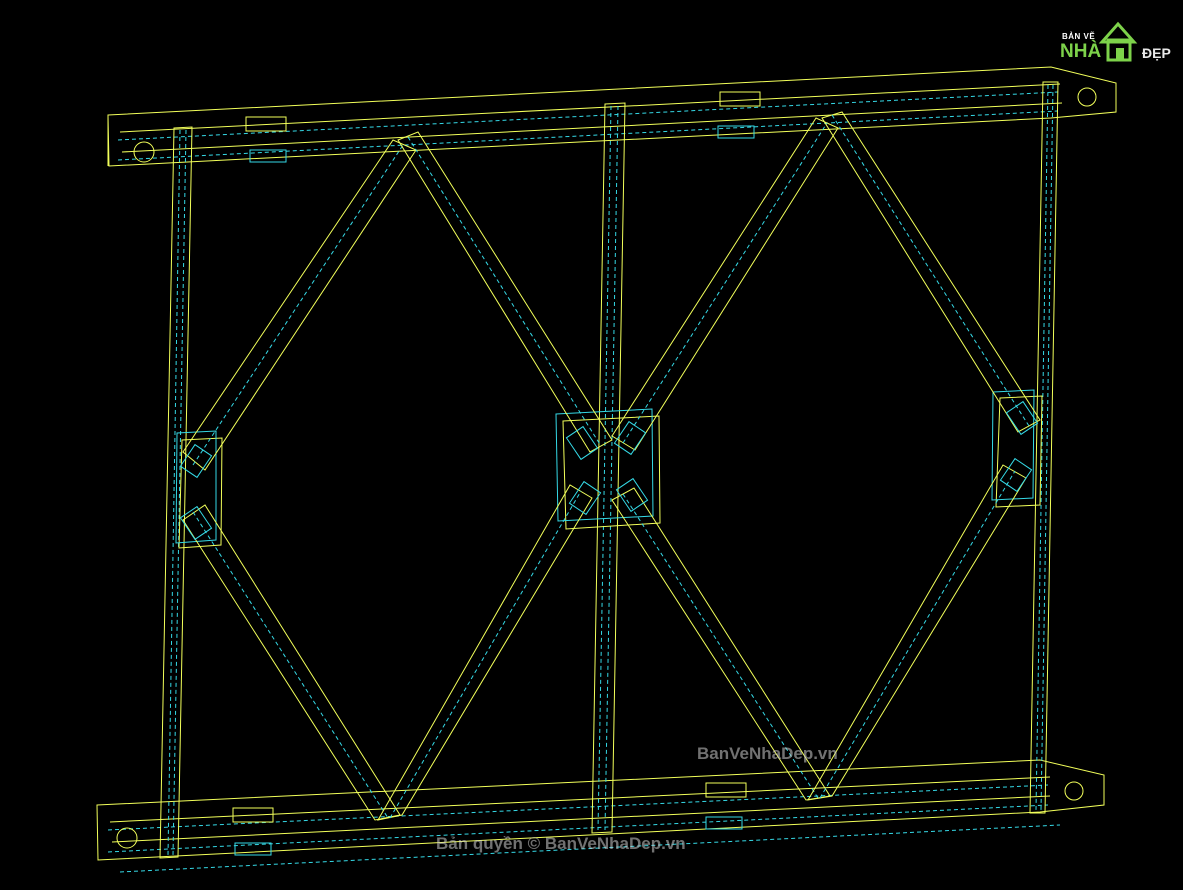 The image size is (1183, 890). I want to click on right-post-hidden-line, so click(1042, 447).